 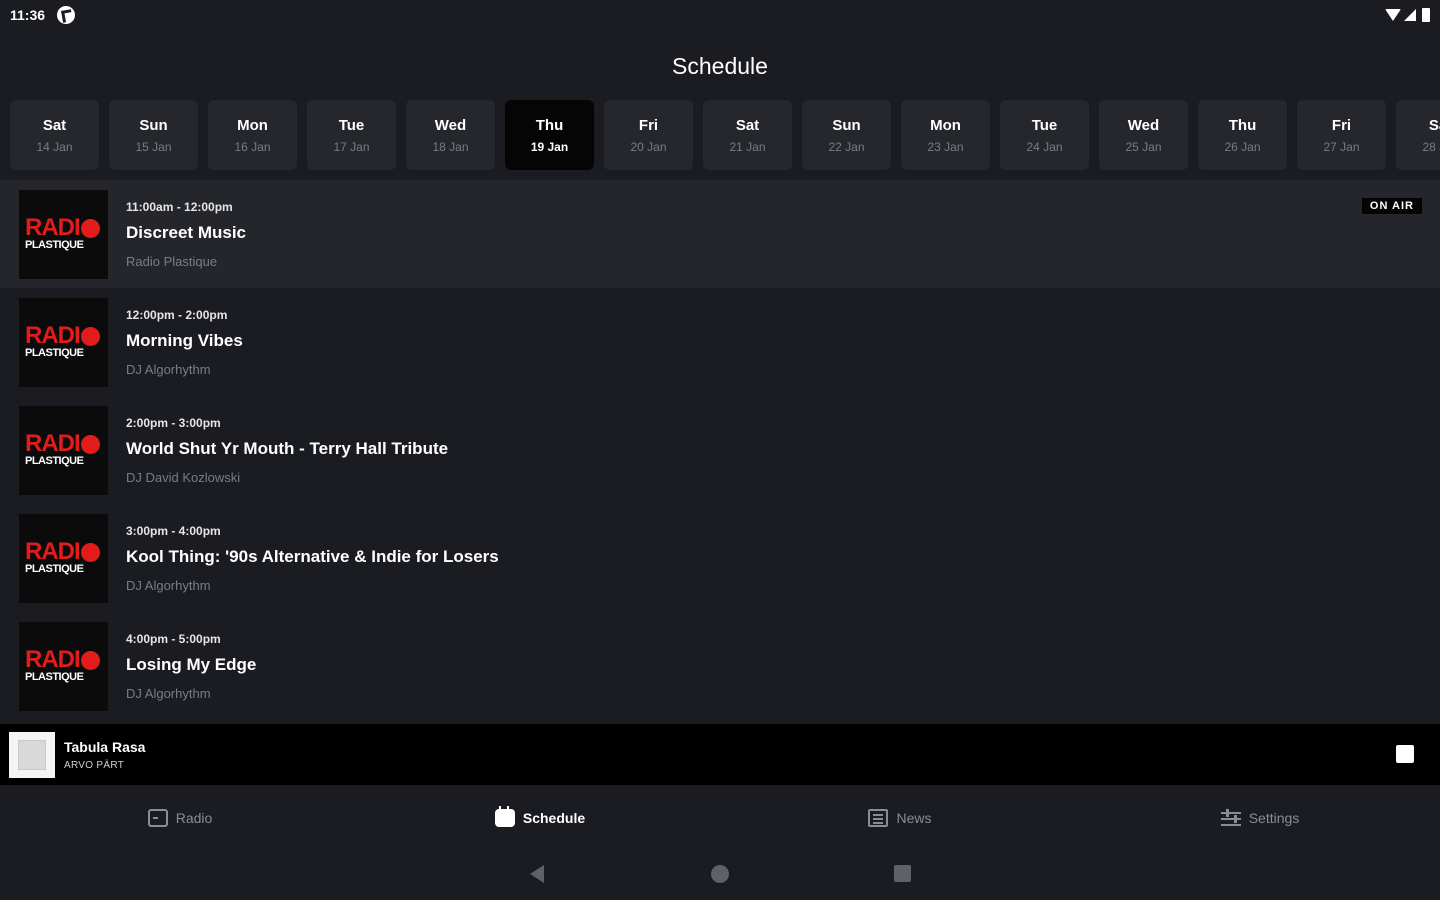 What do you see at coordinates (105, 746) in the screenshot?
I see `track-title: Tabula Rasa` at bounding box center [105, 746].